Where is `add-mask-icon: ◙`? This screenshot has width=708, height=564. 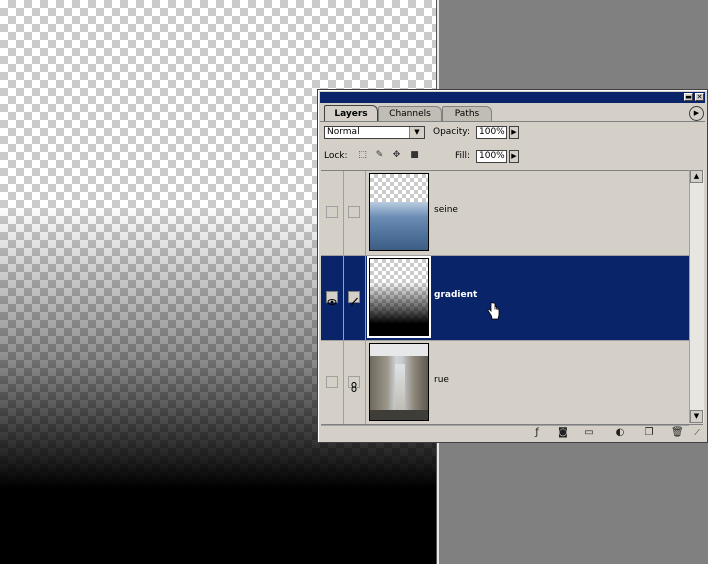 add-mask-icon: ◙ is located at coordinates (563, 433).